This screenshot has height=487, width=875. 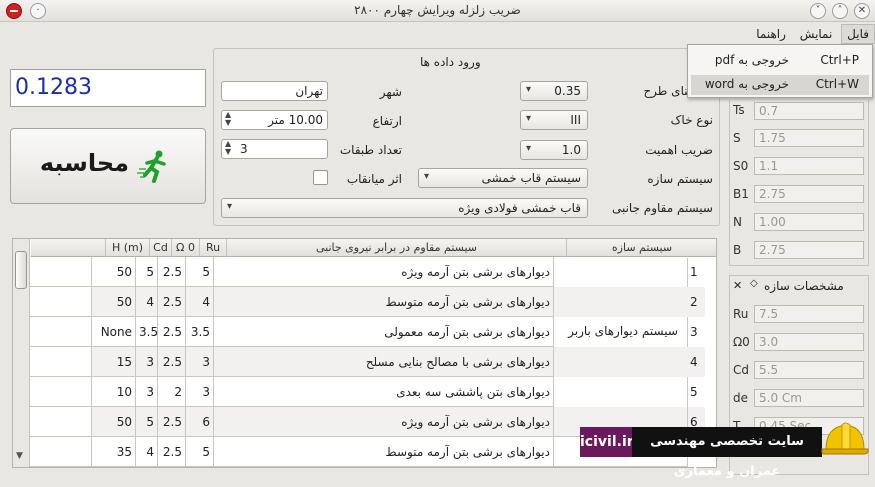 I want to click on table-cell-ru: 5, so click(x=200, y=452).